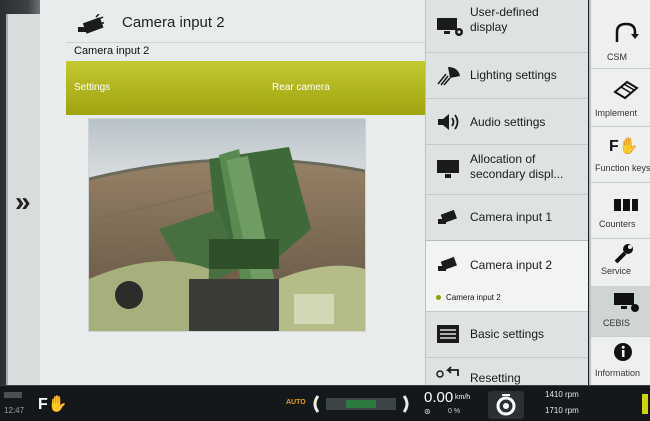 This screenshot has height=421, width=650. What do you see at coordinates (616, 271) in the screenshot?
I see `quick-menu-label: Service` at bounding box center [616, 271].